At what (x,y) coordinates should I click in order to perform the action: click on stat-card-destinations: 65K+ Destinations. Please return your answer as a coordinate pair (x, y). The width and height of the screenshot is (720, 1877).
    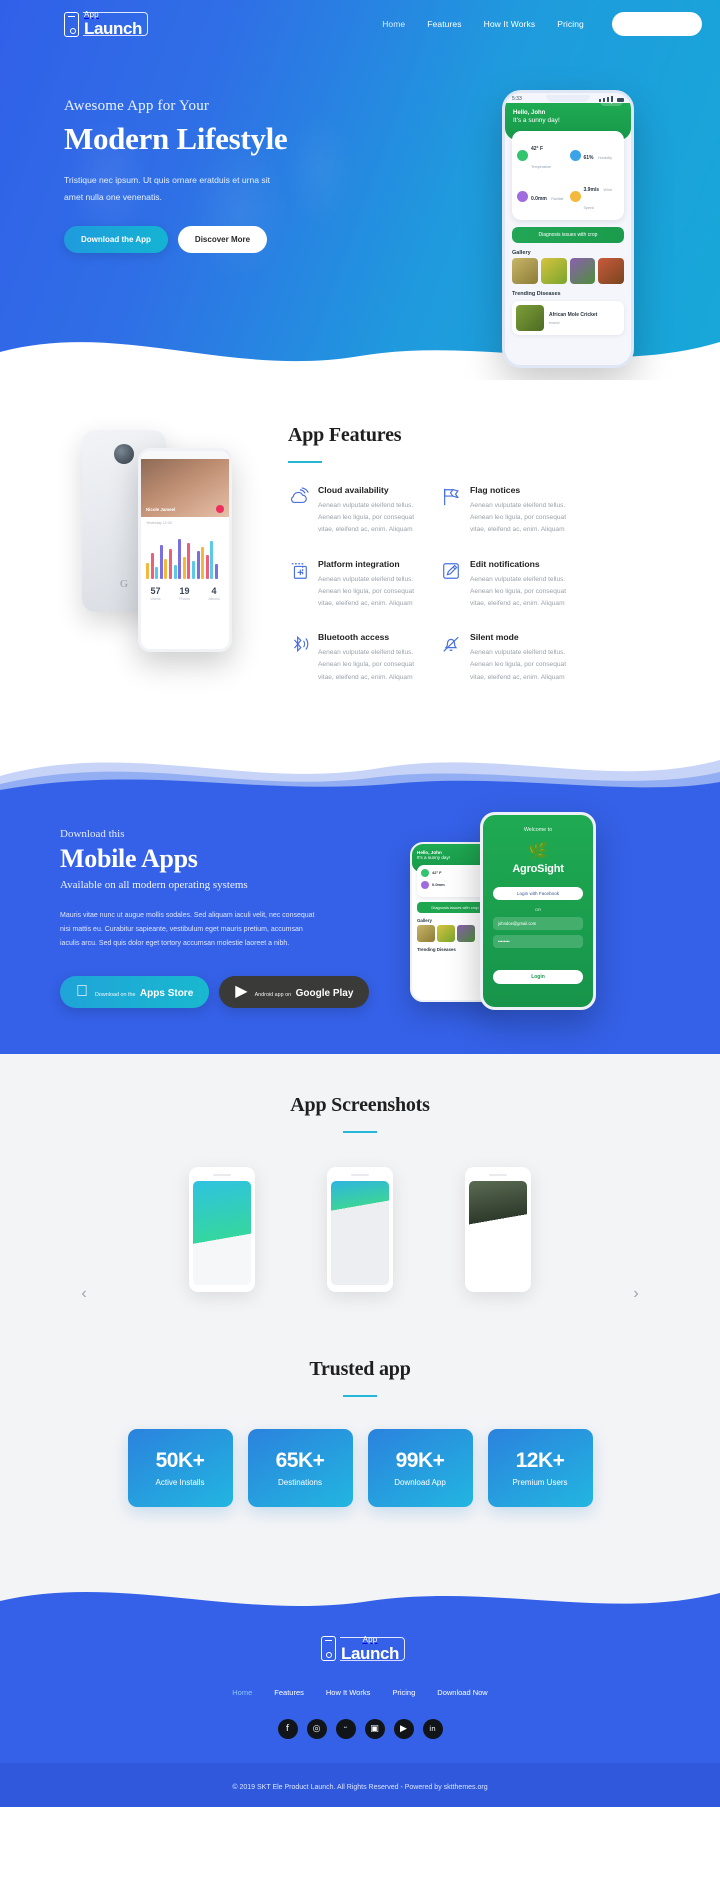
    Looking at the image, I should click on (300, 1467).